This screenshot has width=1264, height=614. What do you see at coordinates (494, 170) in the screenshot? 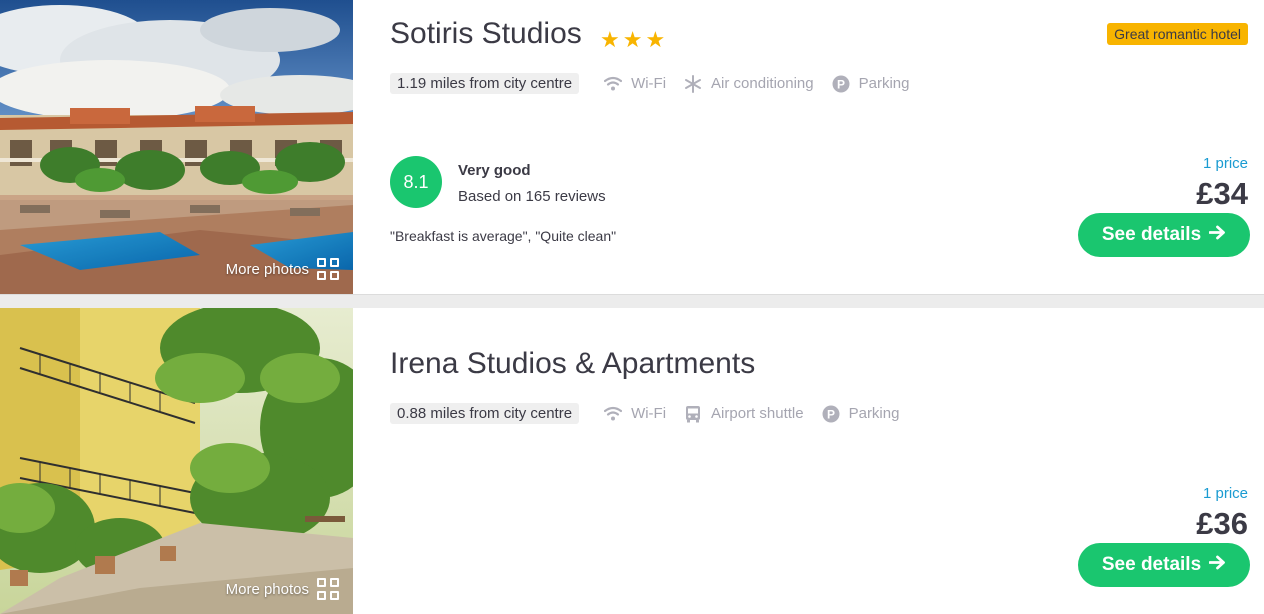
I see `rating-word: Very good` at bounding box center [494, 170].